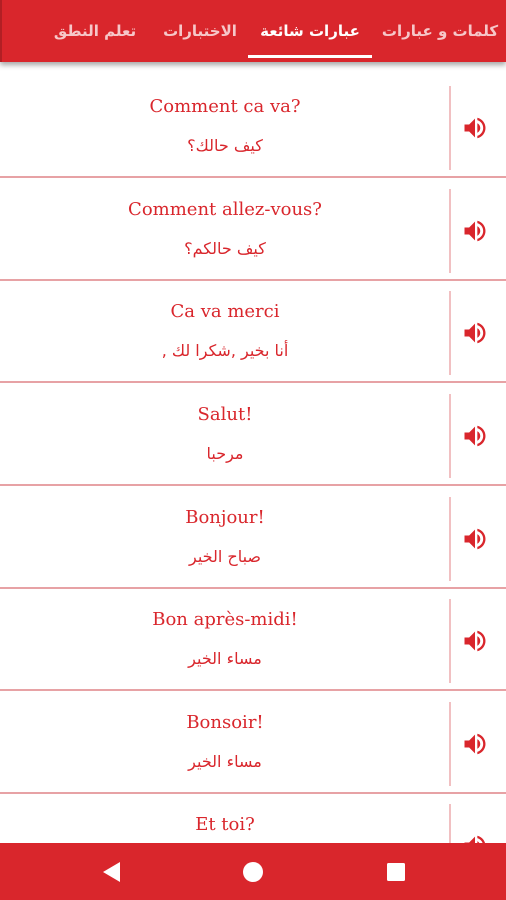  I want to click on tab-label: تعلم النطق, so click(95, 31).